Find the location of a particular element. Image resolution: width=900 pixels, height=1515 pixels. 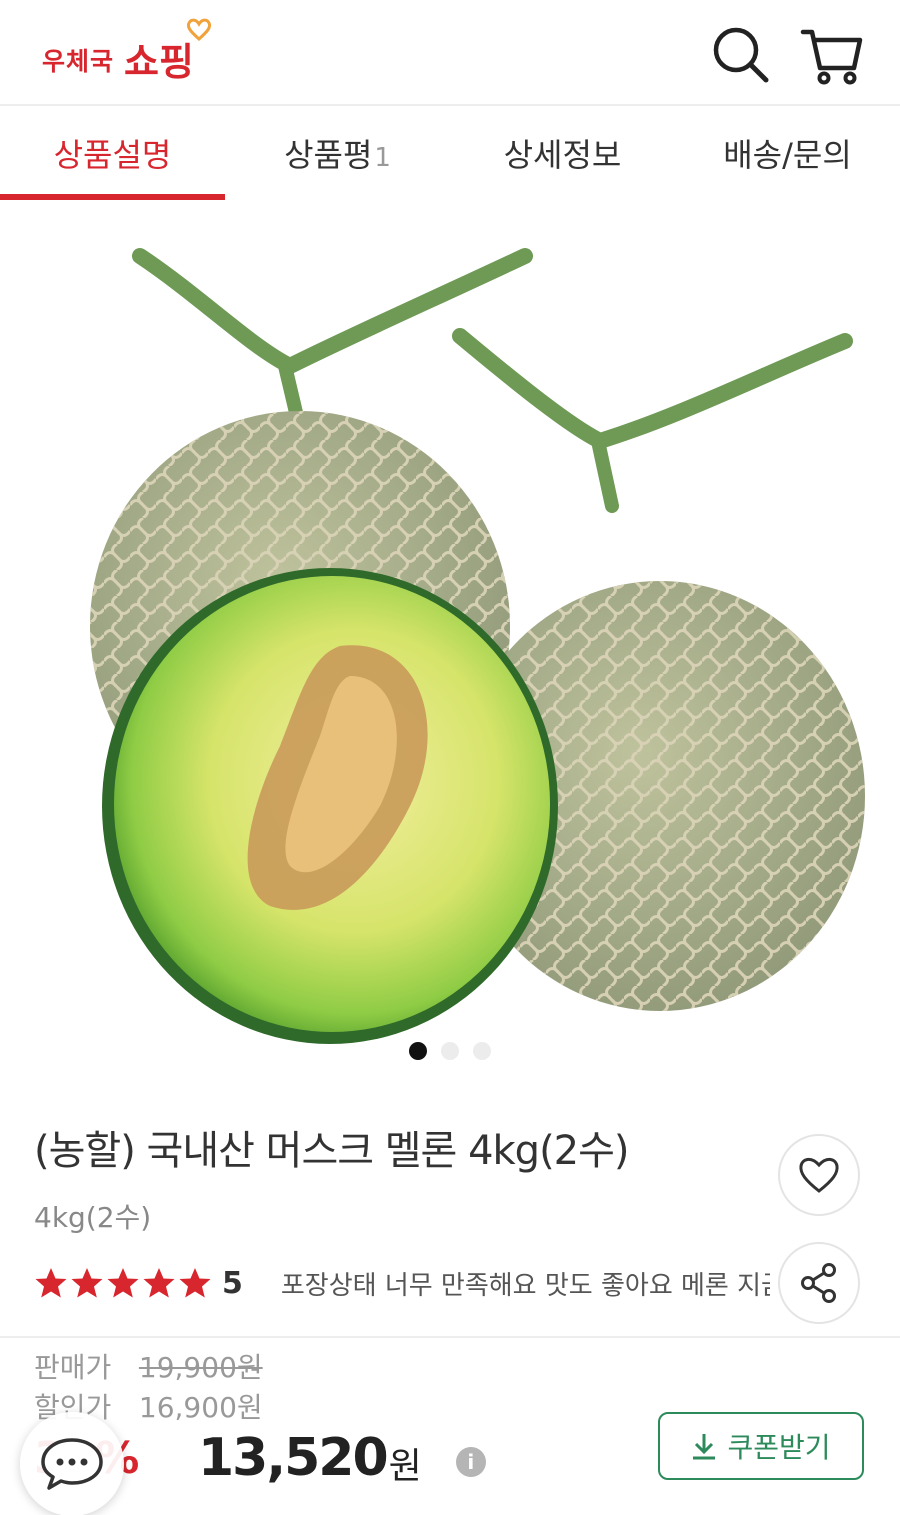

chat-button is located at coordinates (72, 1463).